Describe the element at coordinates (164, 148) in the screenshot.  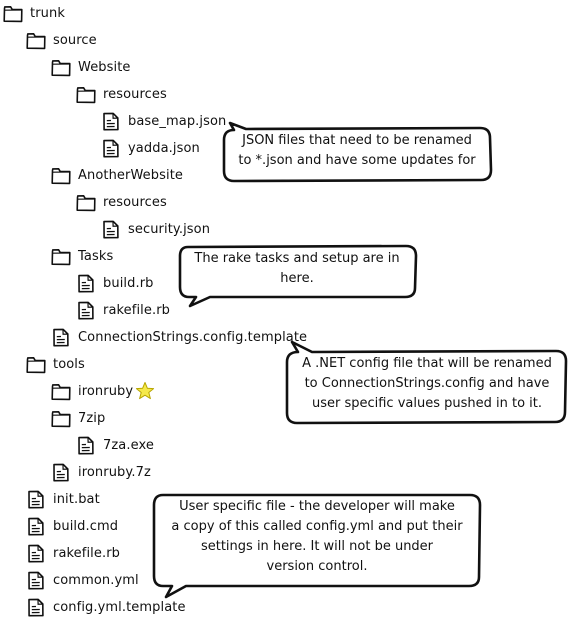
I see `file-label: yadda.json` at that location.